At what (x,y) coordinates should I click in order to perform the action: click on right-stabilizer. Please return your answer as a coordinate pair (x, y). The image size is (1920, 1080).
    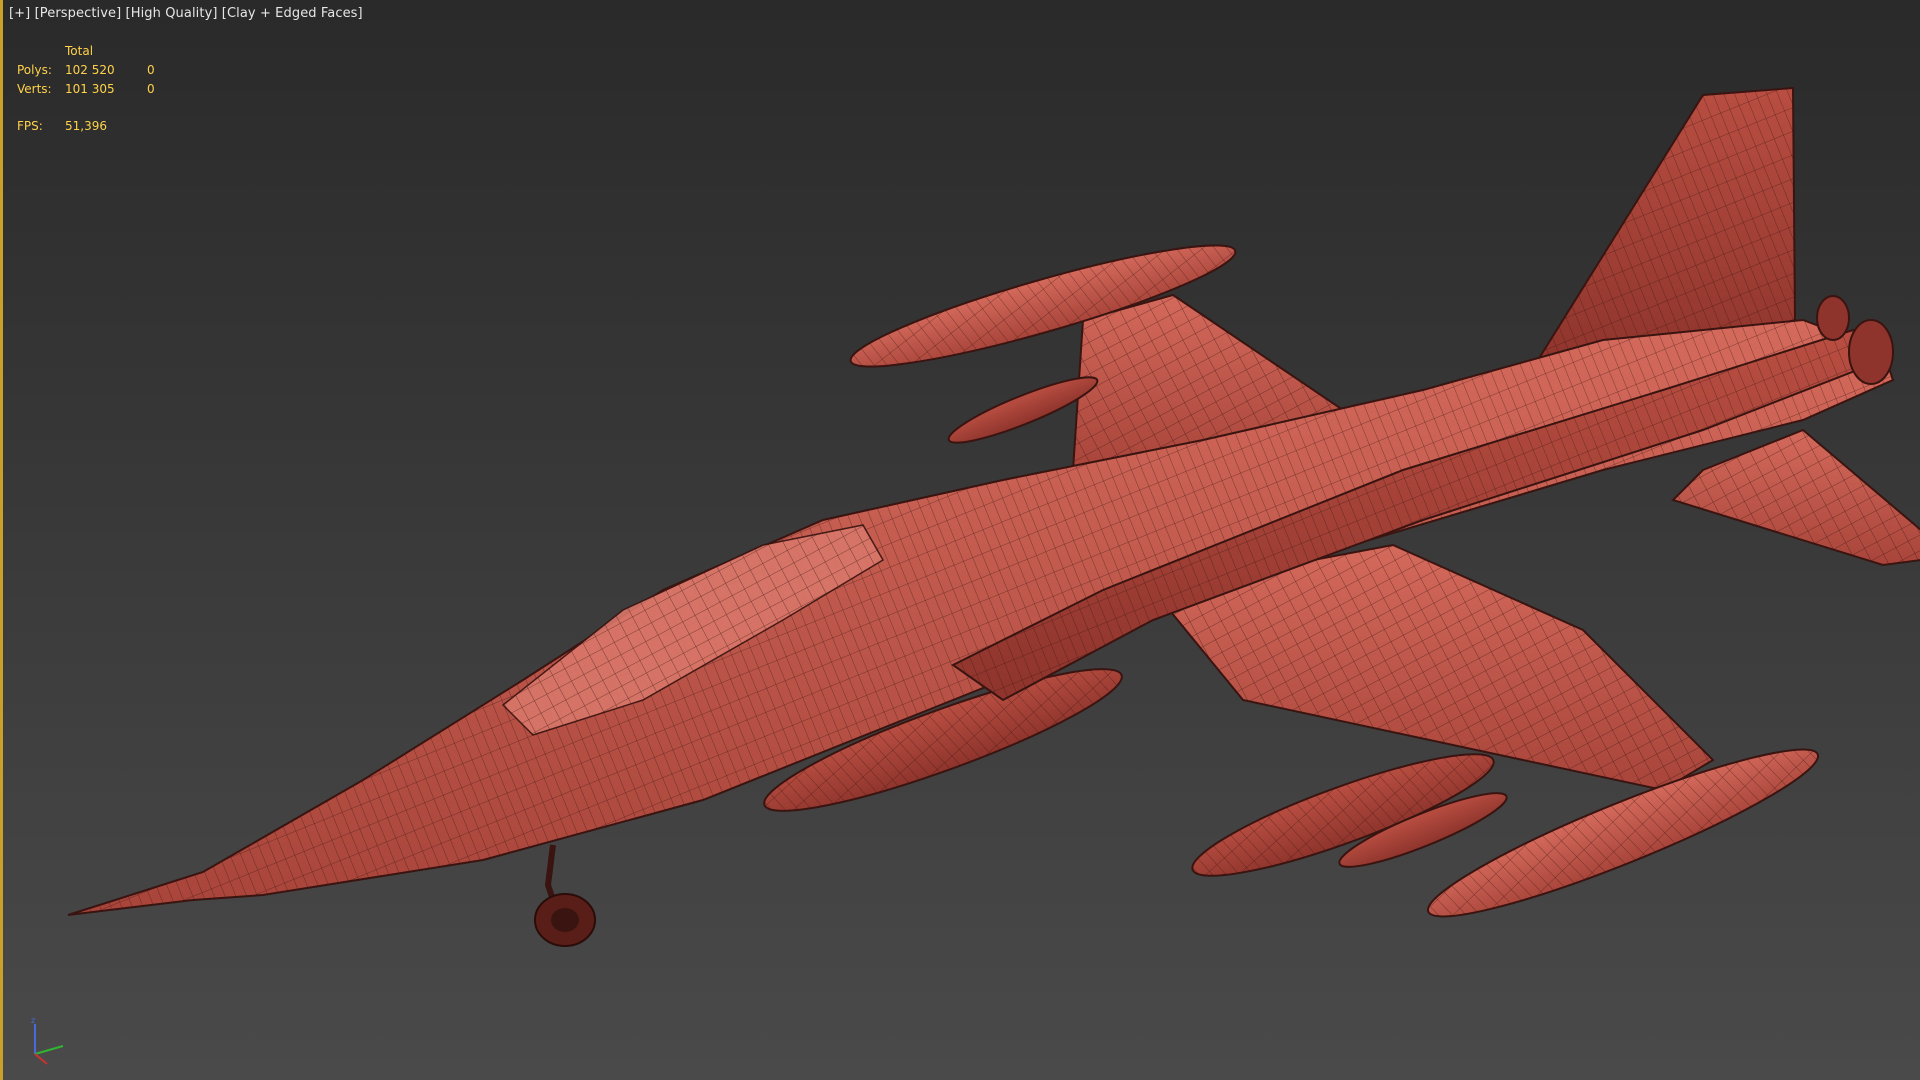
    Looking at the image, I should click on (1795, 497).